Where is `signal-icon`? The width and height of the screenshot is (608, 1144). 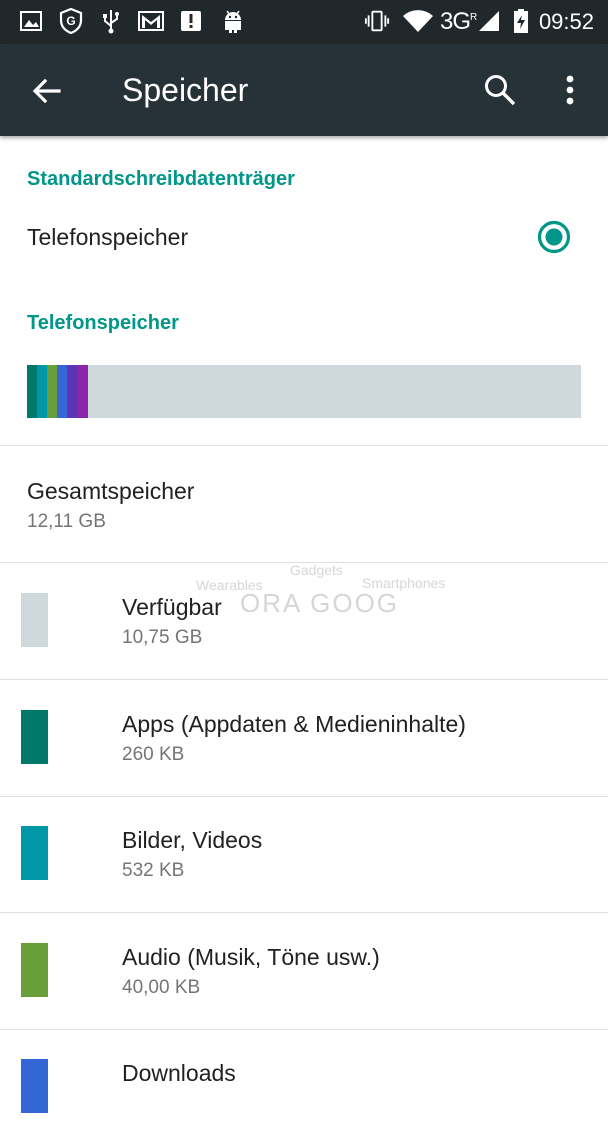
signal-icon is located at coordinates (489, 21).